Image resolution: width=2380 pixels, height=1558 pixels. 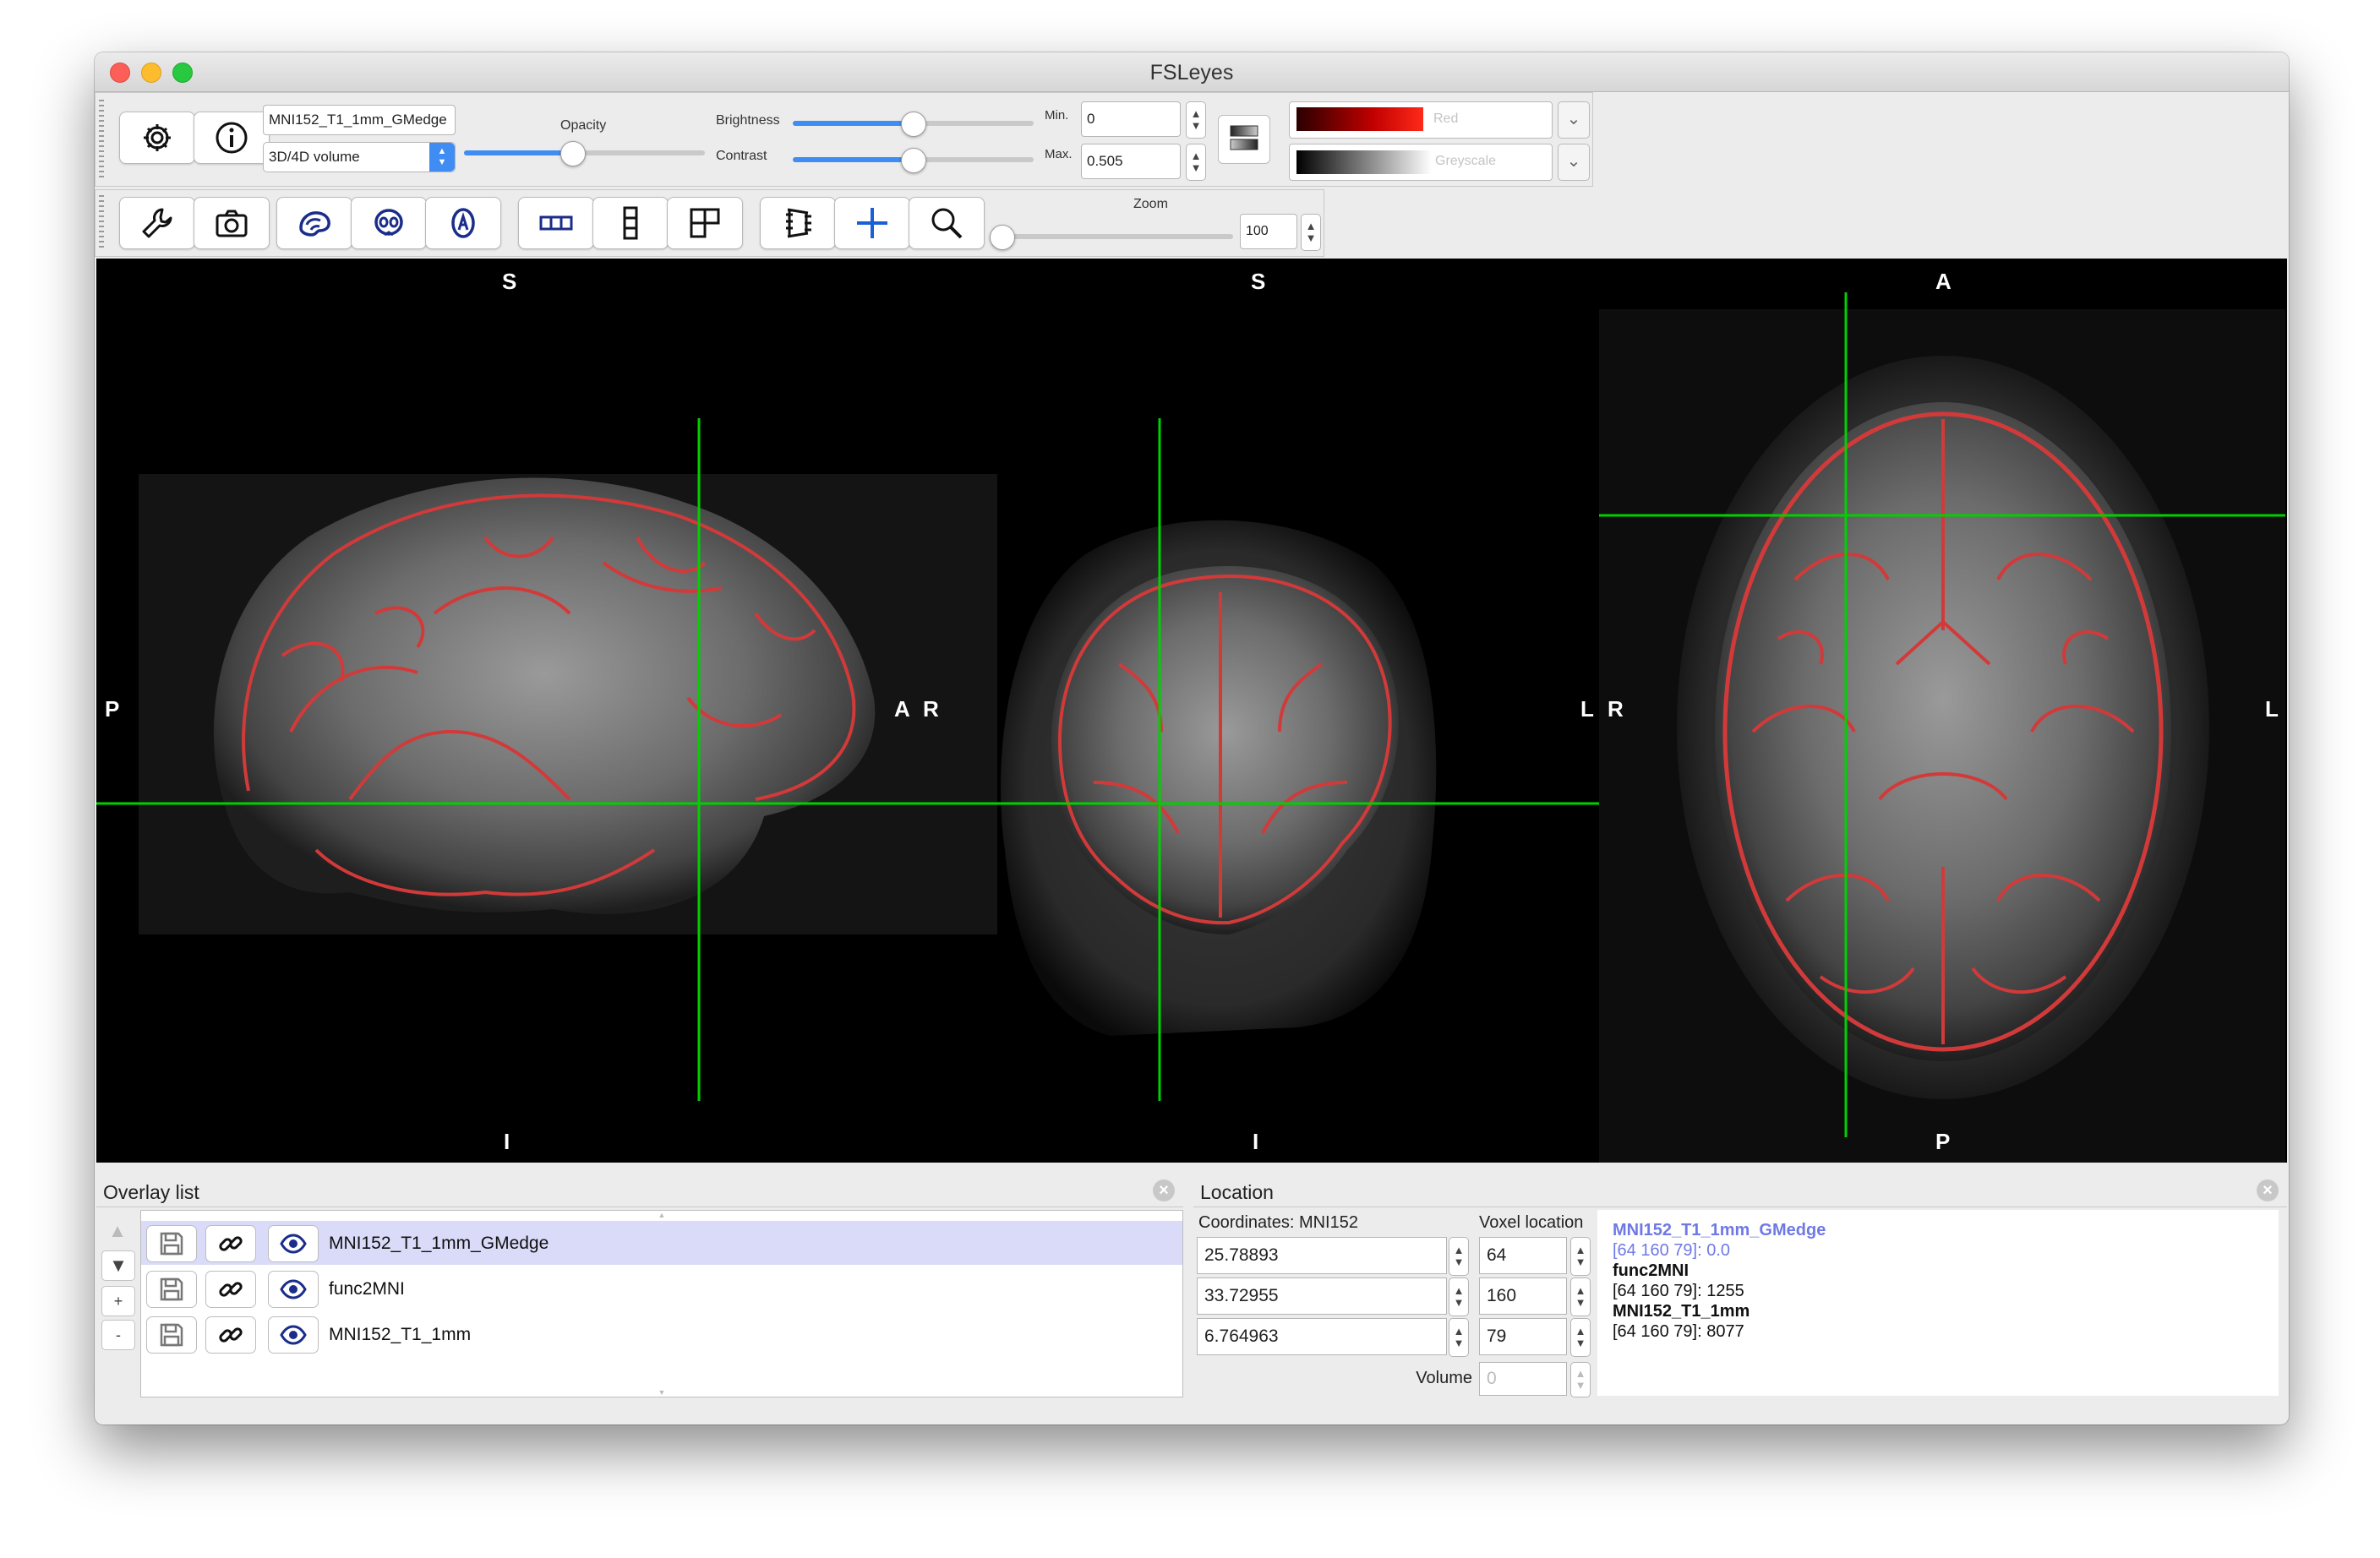 What do you see at coordinates (1322, 1296) in the screenshot?
I see `coordinate-field: 33.72955` at bounding box center [1322, 1296].